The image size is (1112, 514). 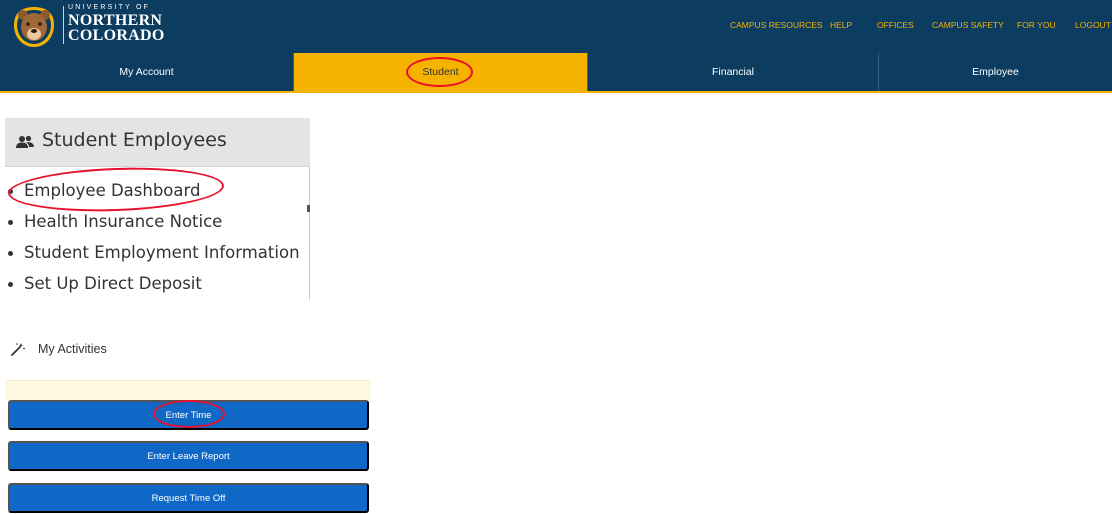 What do you see at coordinates (72, 349) in the screenshot?
I see `my-activities-title: My Activities` at bounding box center [72, 349].